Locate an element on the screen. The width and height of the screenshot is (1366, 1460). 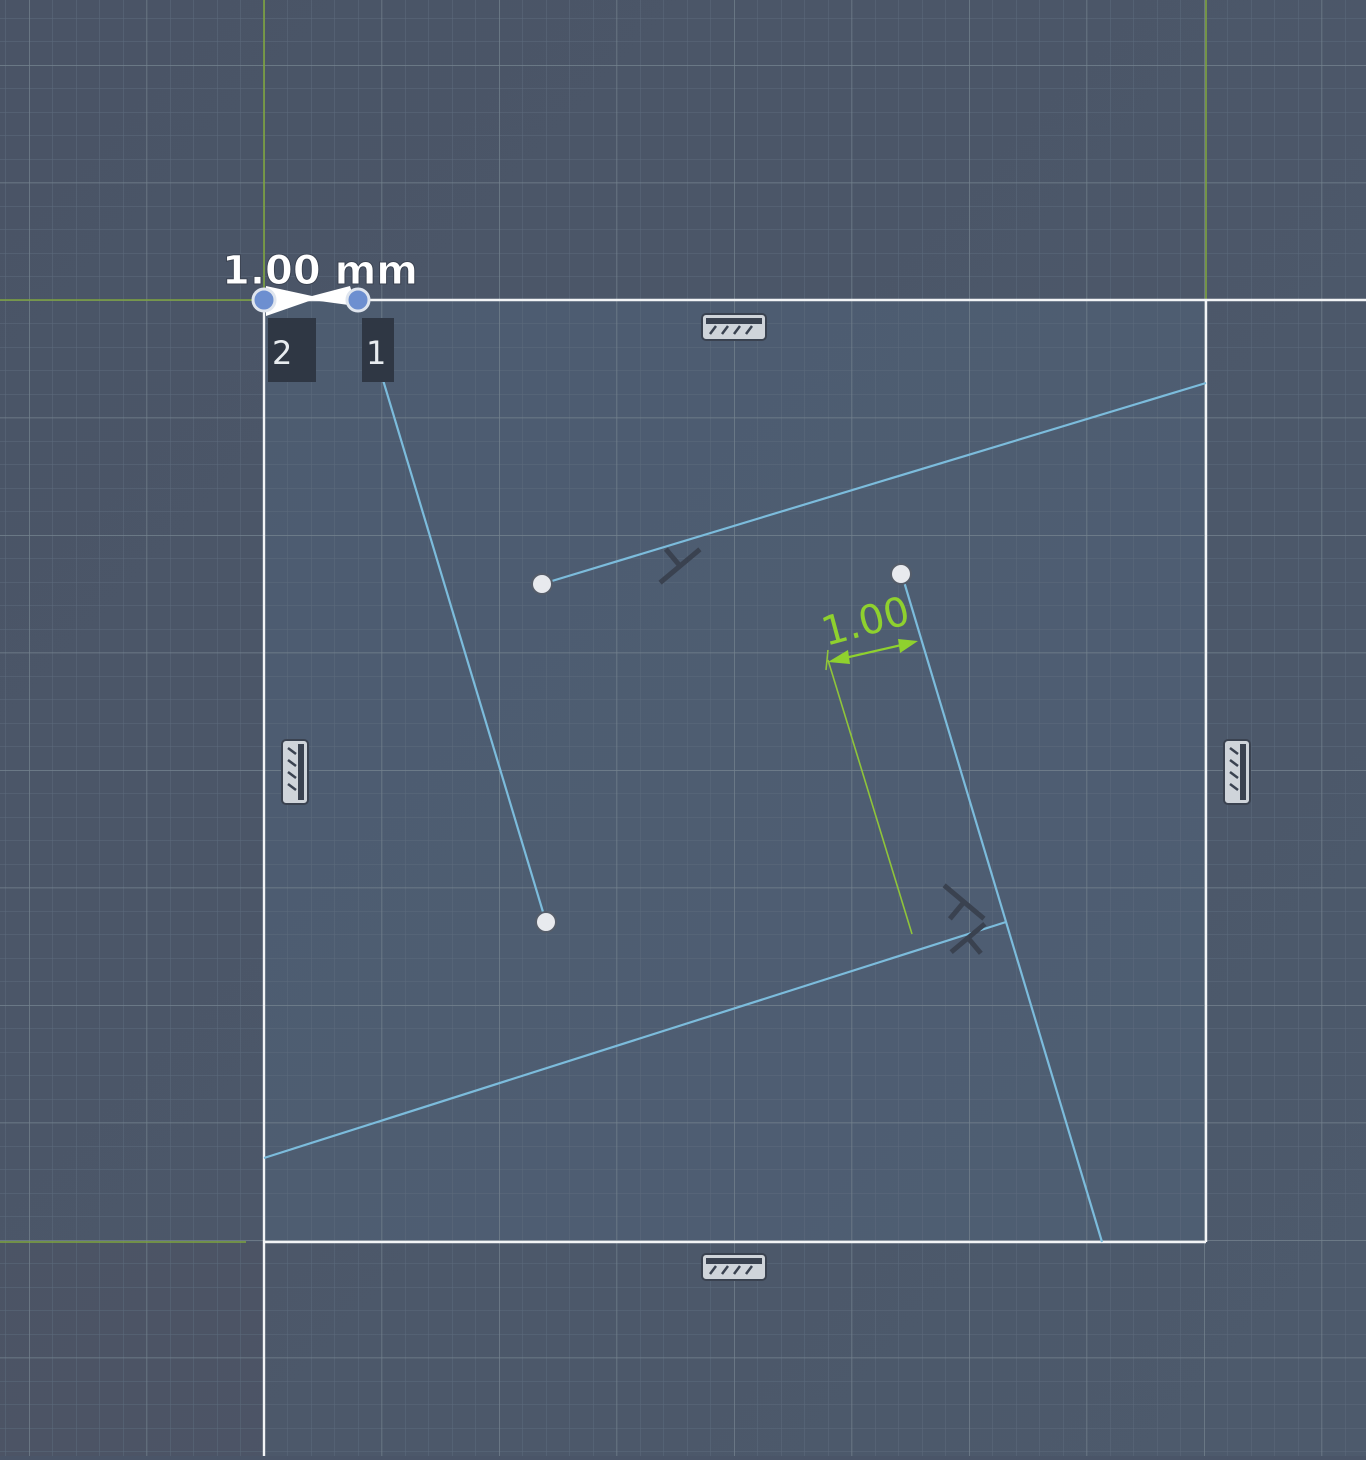
svg-text: 1 is located at coordinates (376, 353).